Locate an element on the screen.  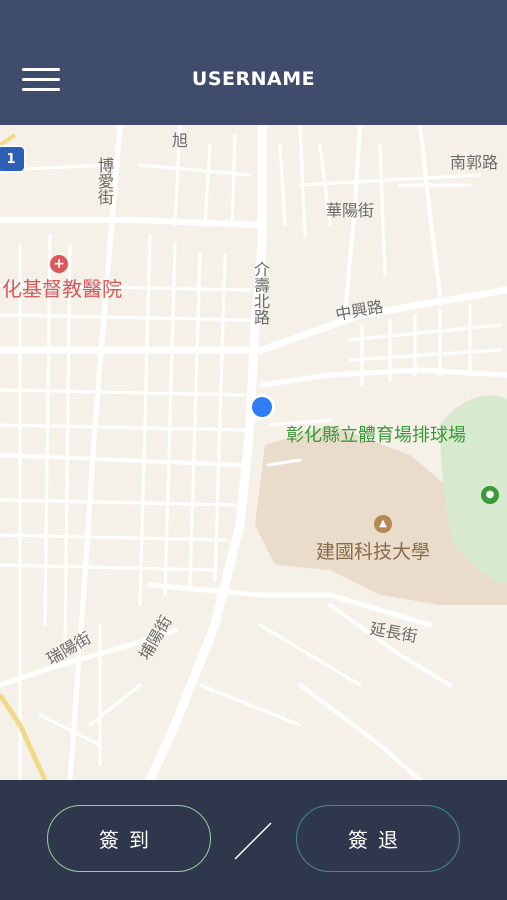
map-label-hospital: 化基督教醫院 is located at coordinates (62, 289).